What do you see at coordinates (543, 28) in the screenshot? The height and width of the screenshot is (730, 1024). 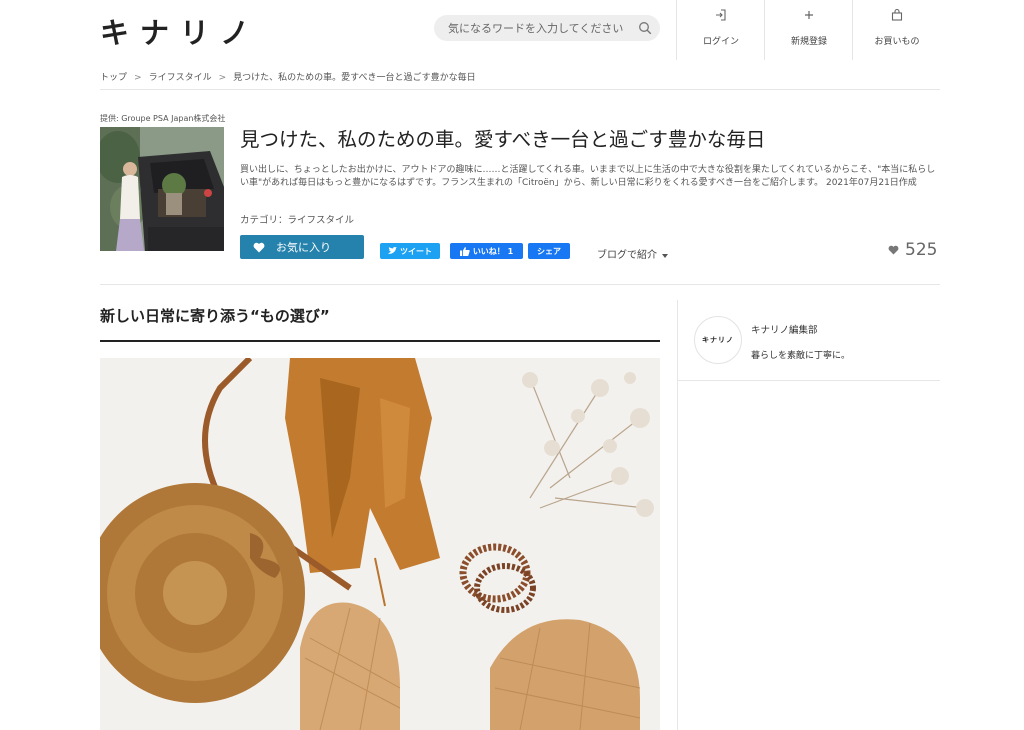 I see `search-input: 気になるワードを入力してください` at bounding box center [543, 28].